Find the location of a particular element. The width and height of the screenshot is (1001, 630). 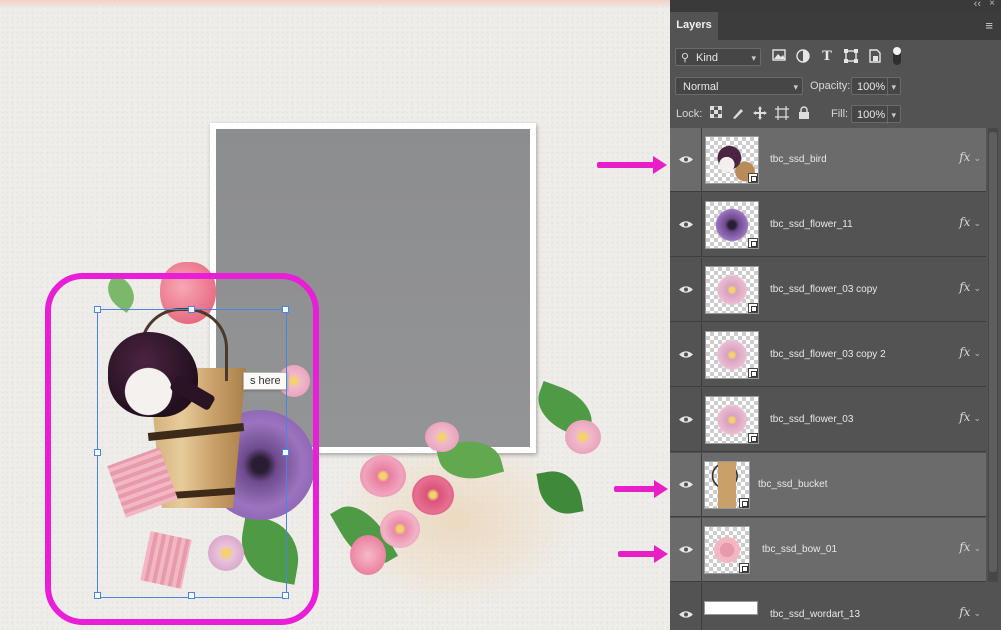

layer-row: tbc_ssd_flower_03 fx ⌄ is located at coordinates (828, 420).